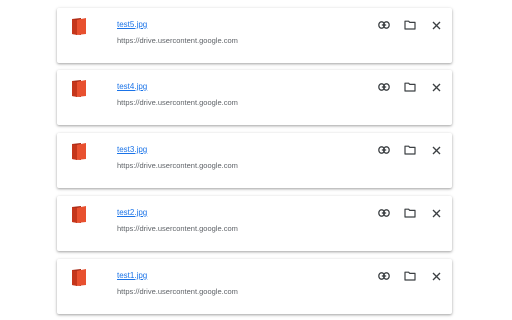 The image size is (512, 320). Describe the element at coordinates (132, 213) in the screenshot. I see `file-name-link: test2.jpg` at that location.